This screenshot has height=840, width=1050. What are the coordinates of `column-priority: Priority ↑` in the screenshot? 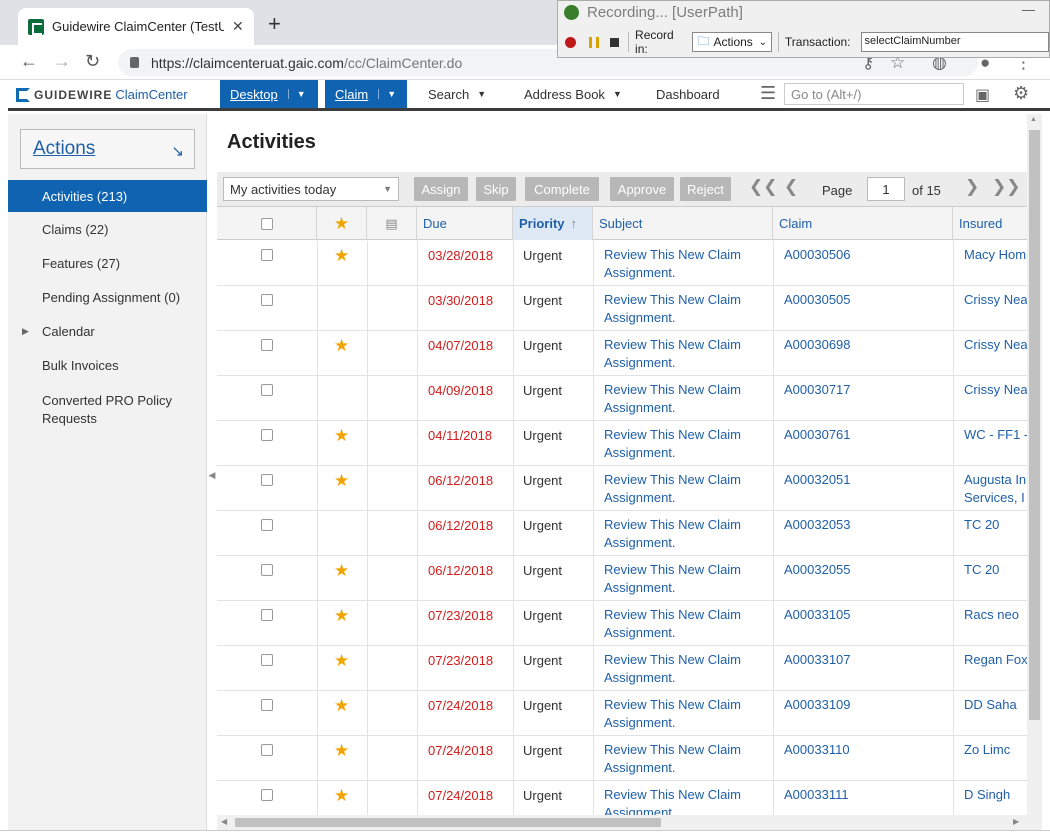 It's located at (553, 223).